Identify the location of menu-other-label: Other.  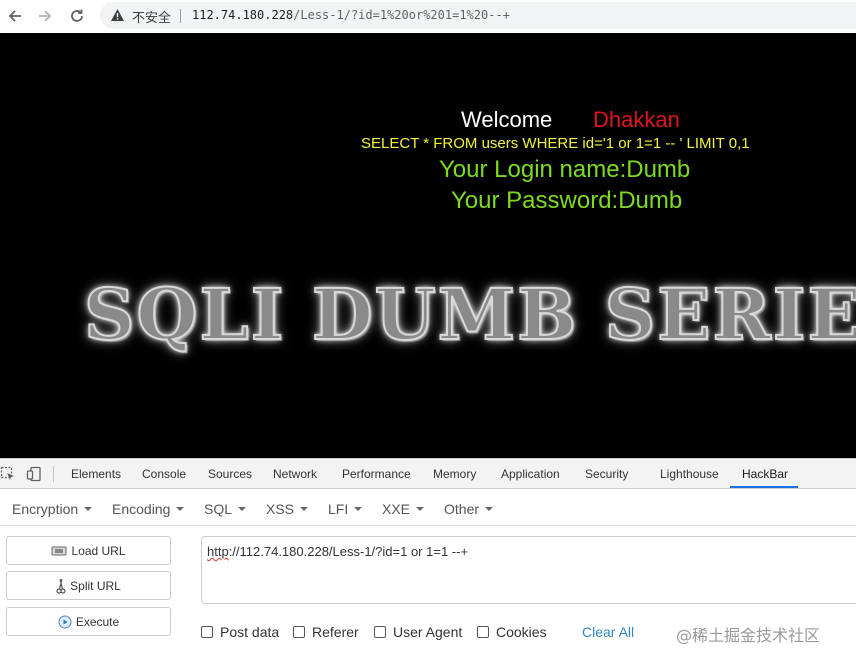
(462, 509).